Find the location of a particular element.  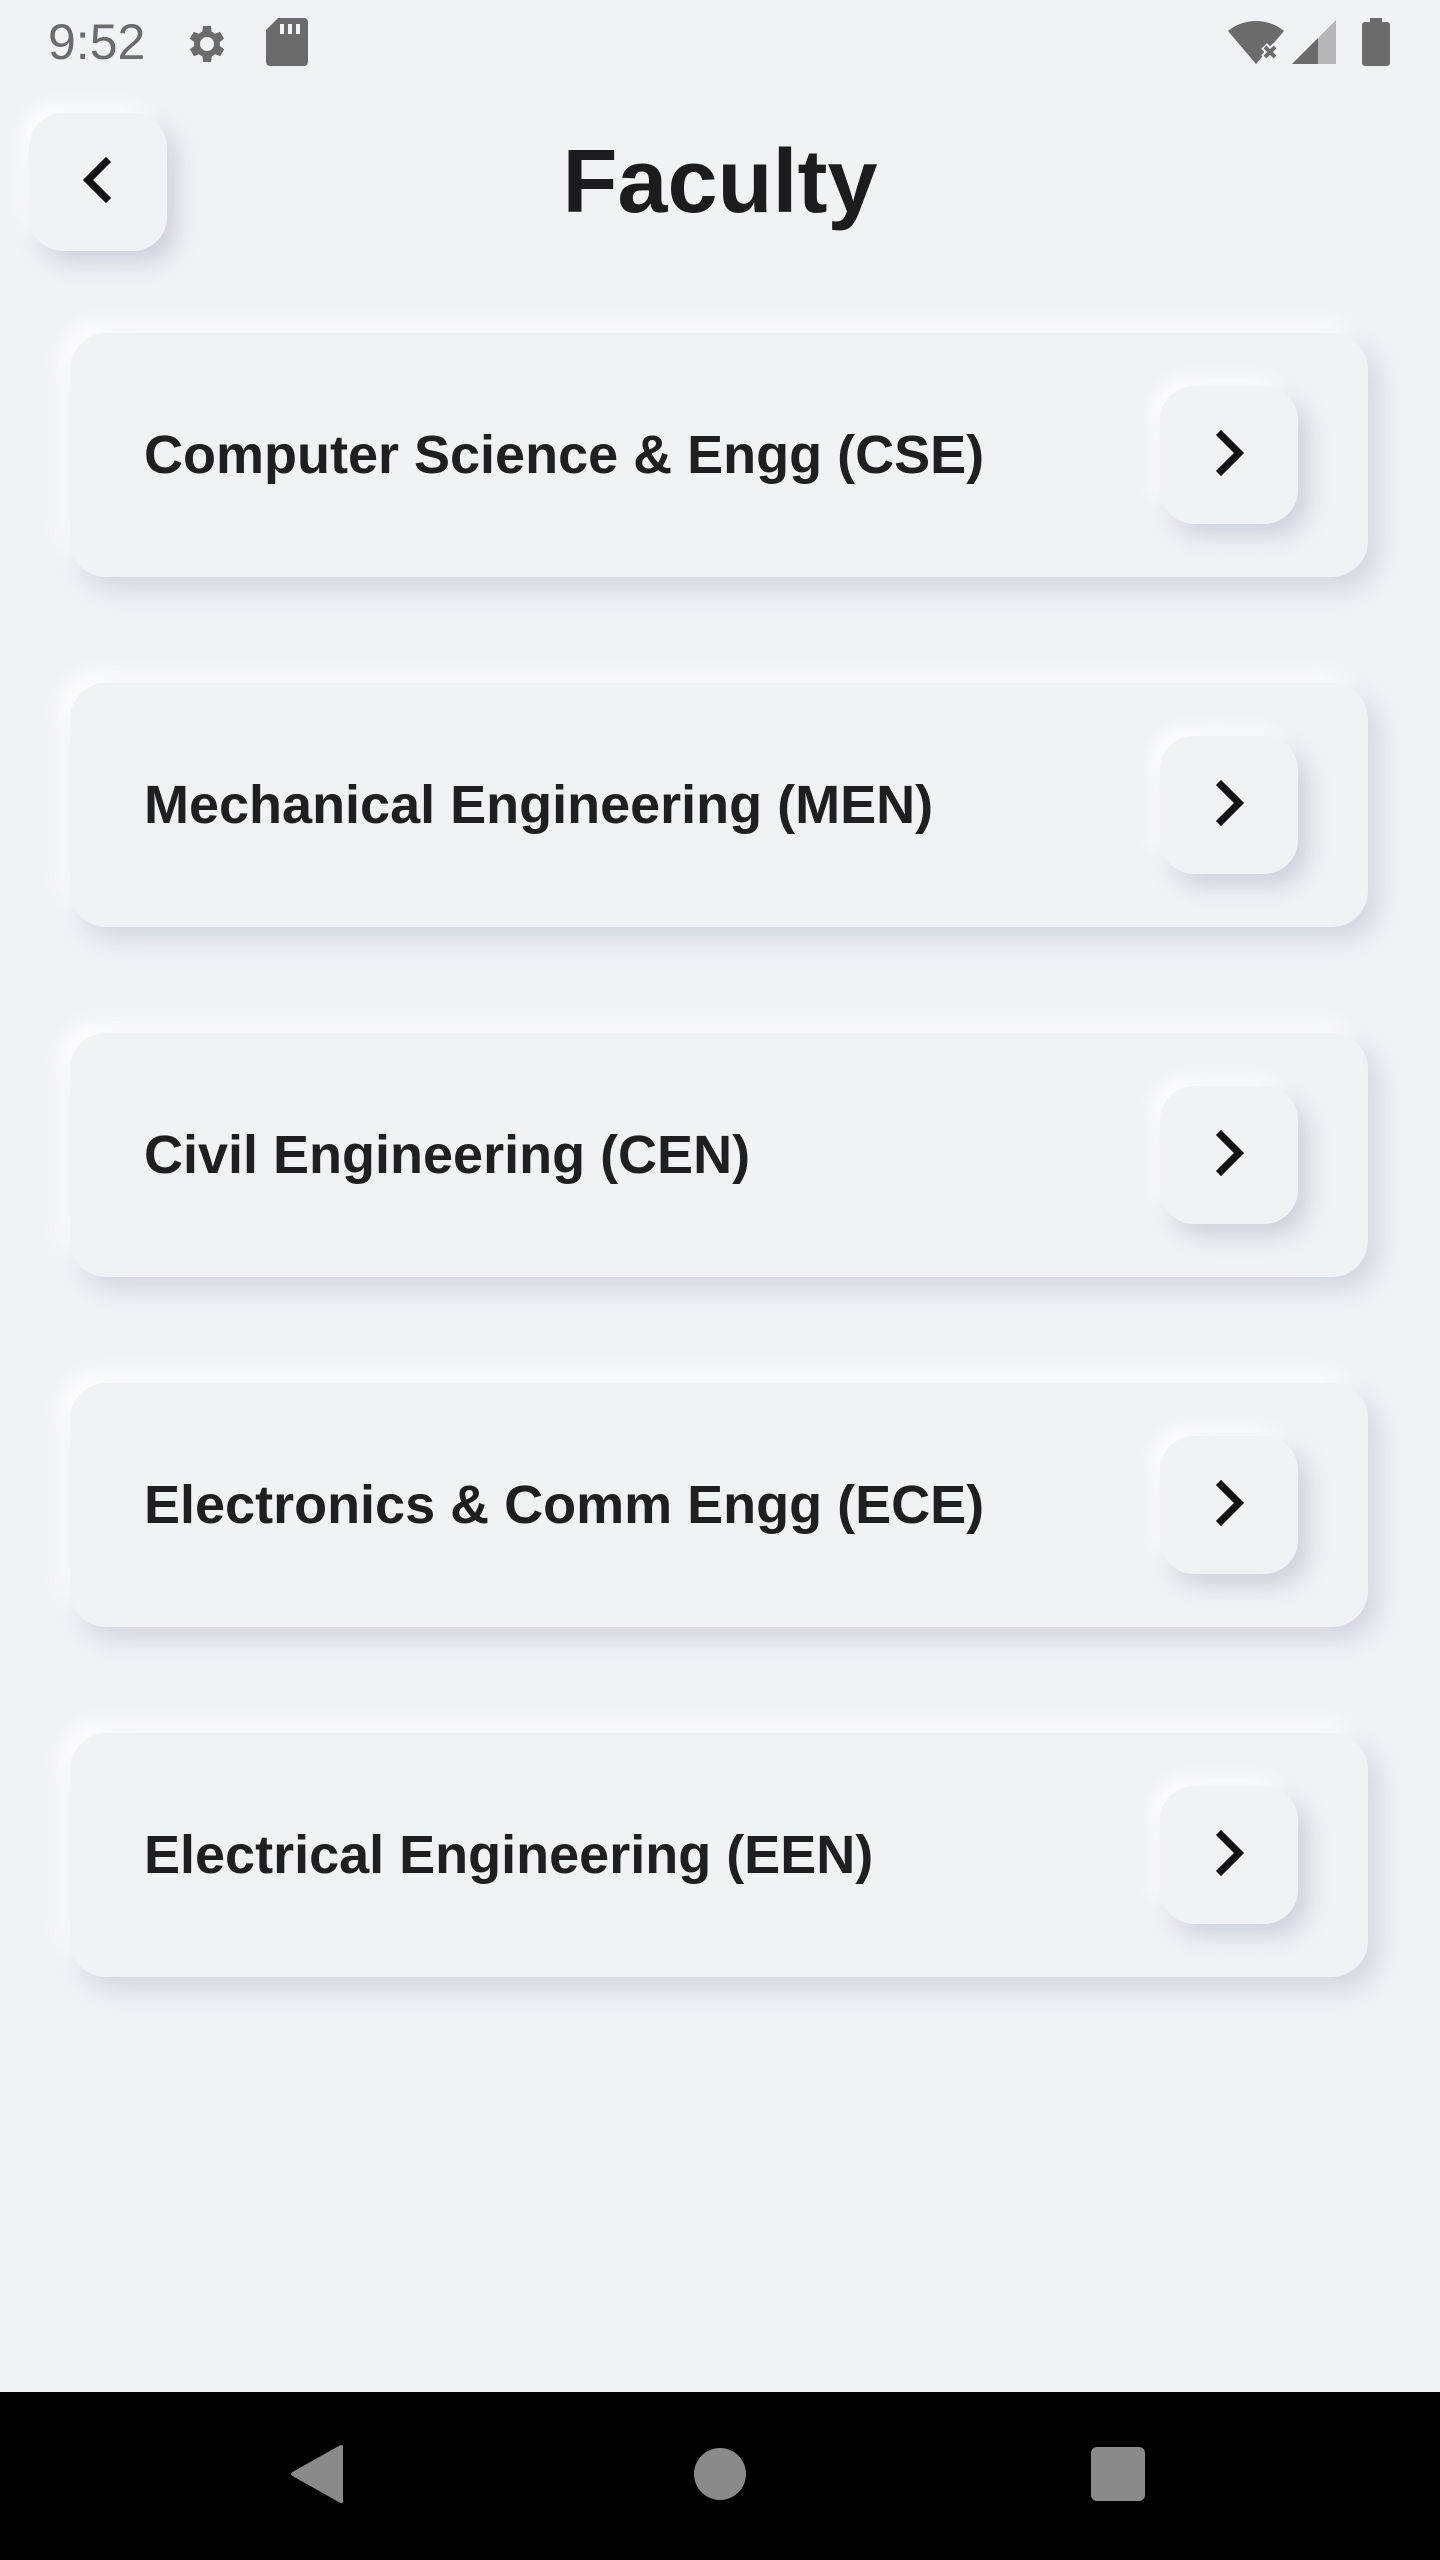

department-card-ece: Electronics & Comm Engg (ECE) is located at coordinates (719, 1505).